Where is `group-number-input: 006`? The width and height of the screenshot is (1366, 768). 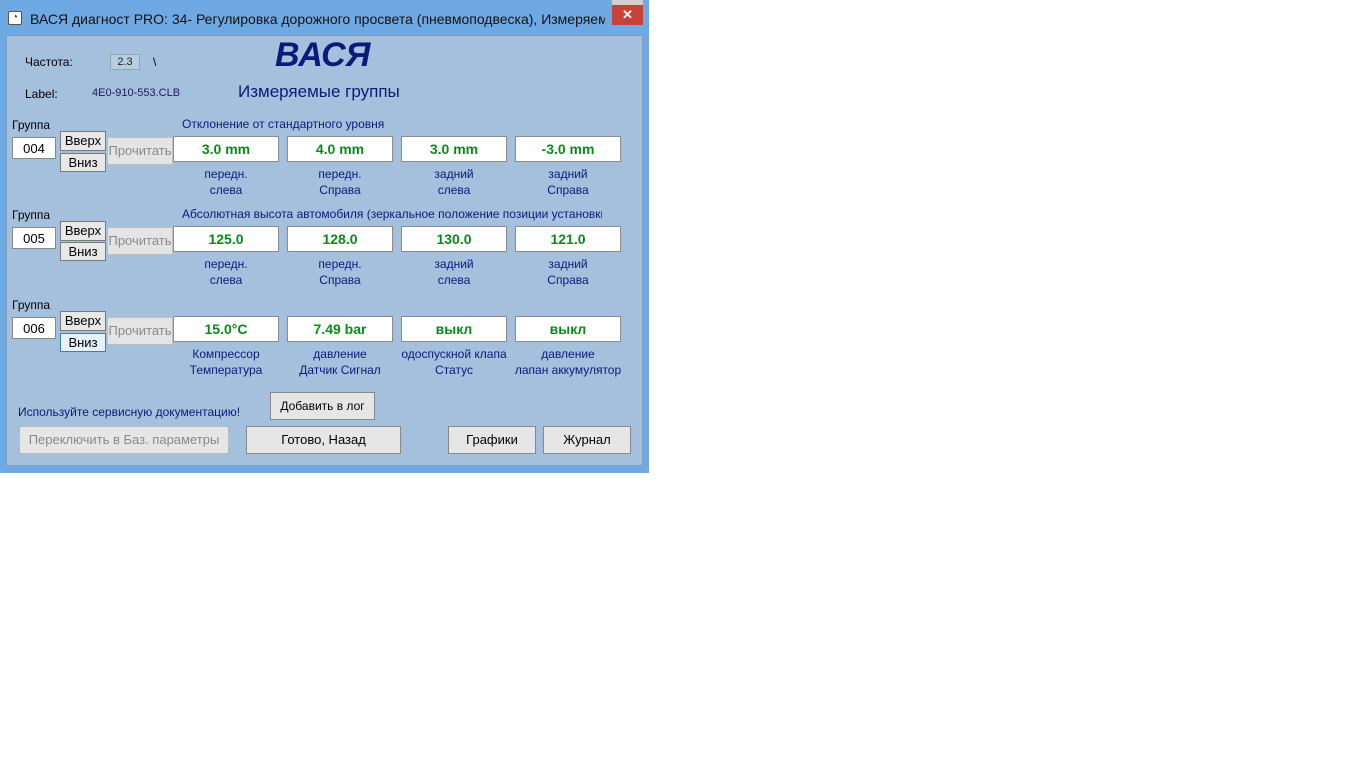
group-number-input: 006 is located at coordinates (34, 328).